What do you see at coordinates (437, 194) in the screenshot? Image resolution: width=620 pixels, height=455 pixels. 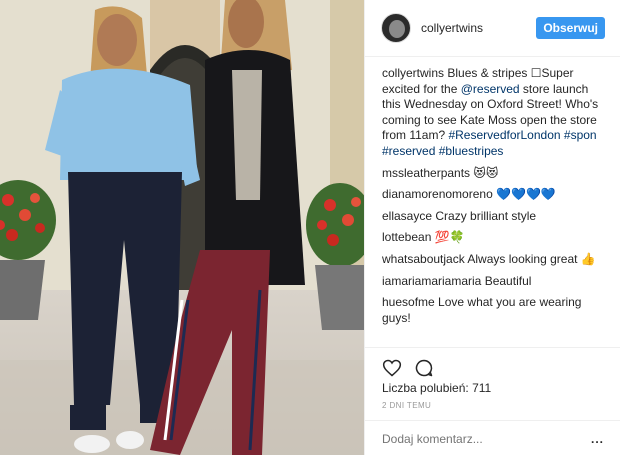 I see `comment-username: dianamorenomoreno` at bounding box center [437, 194].